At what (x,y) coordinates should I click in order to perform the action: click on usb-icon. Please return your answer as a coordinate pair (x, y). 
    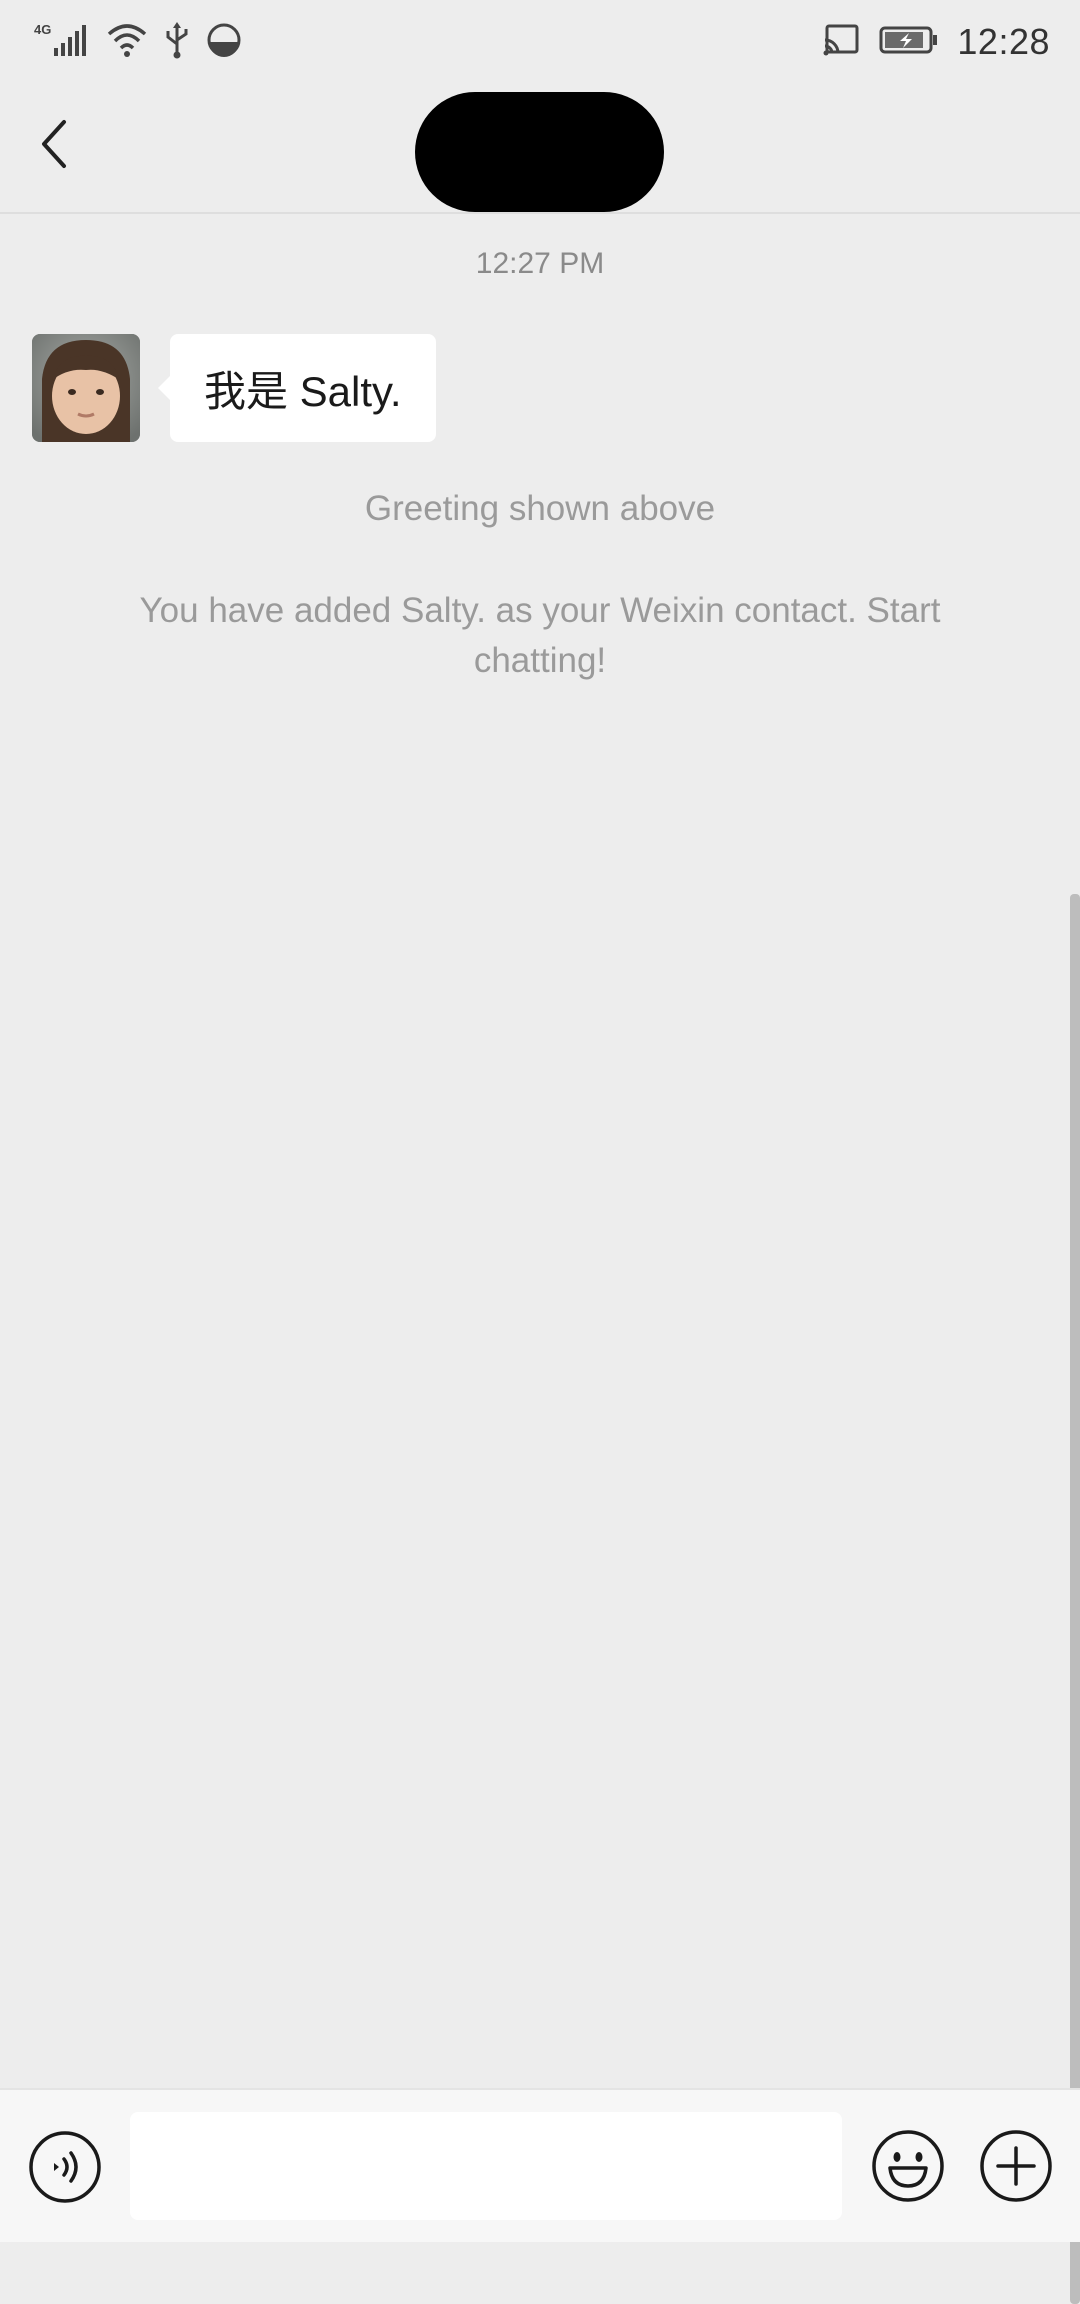
    Looking at the image, I should click on (177, 42).